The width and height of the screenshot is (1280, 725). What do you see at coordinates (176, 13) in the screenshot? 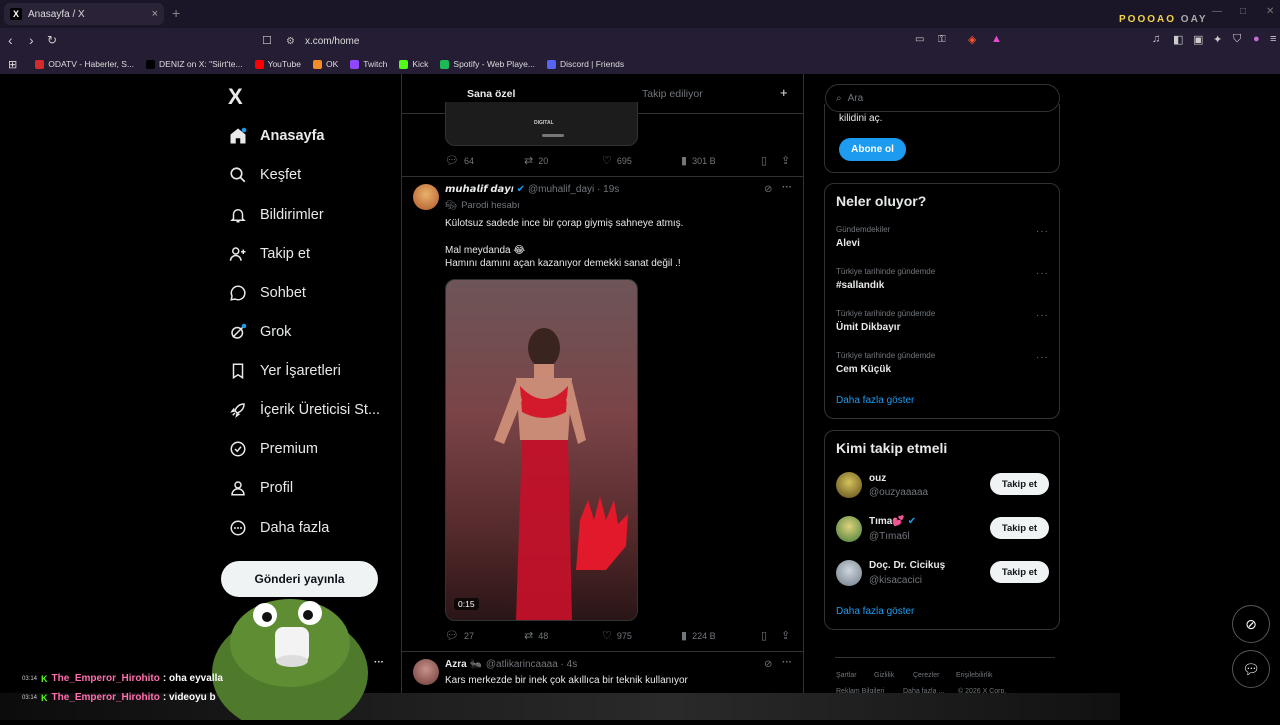
I see `new-tab-button: +` at bounding box center [176, 13].